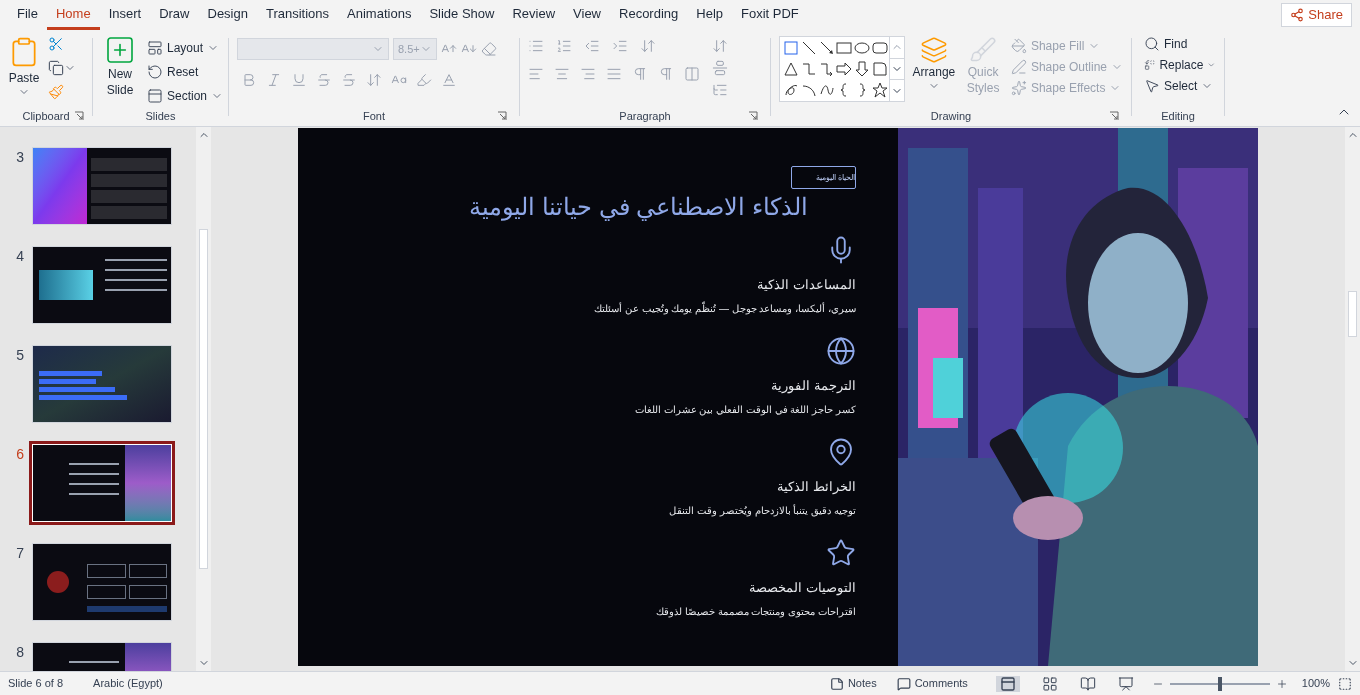 Image resolution: width=1360 pixels, height=695 pixels. I want to click on feature-description: توجيه دقيق يتنبأ بالازدحام ويُختصر وقت التنقل, so click(762, 511).